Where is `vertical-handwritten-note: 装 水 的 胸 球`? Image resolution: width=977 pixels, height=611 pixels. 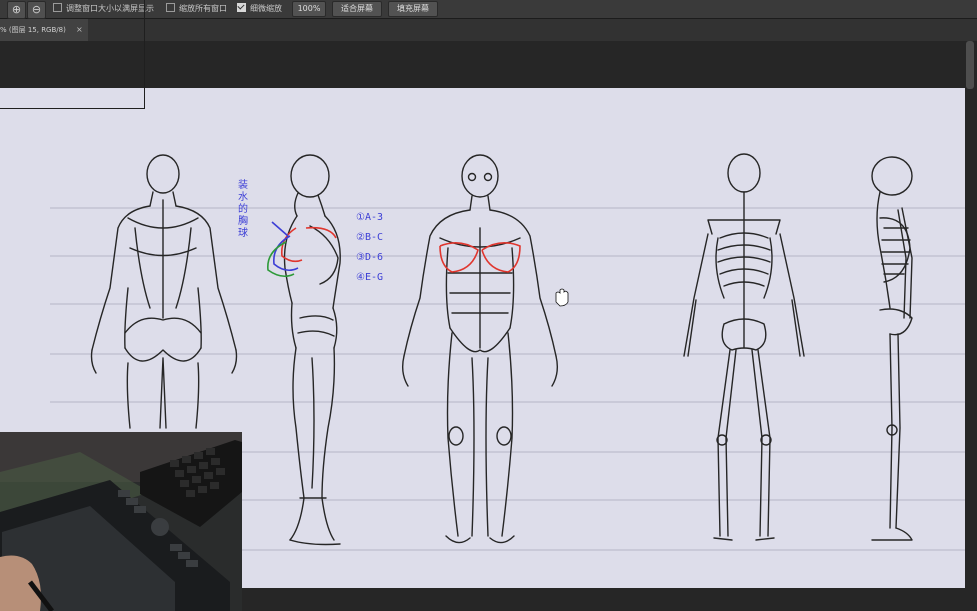 vertical-handwritten-note: 装 水 的 胸 球 is located at coordinates (245, 210).